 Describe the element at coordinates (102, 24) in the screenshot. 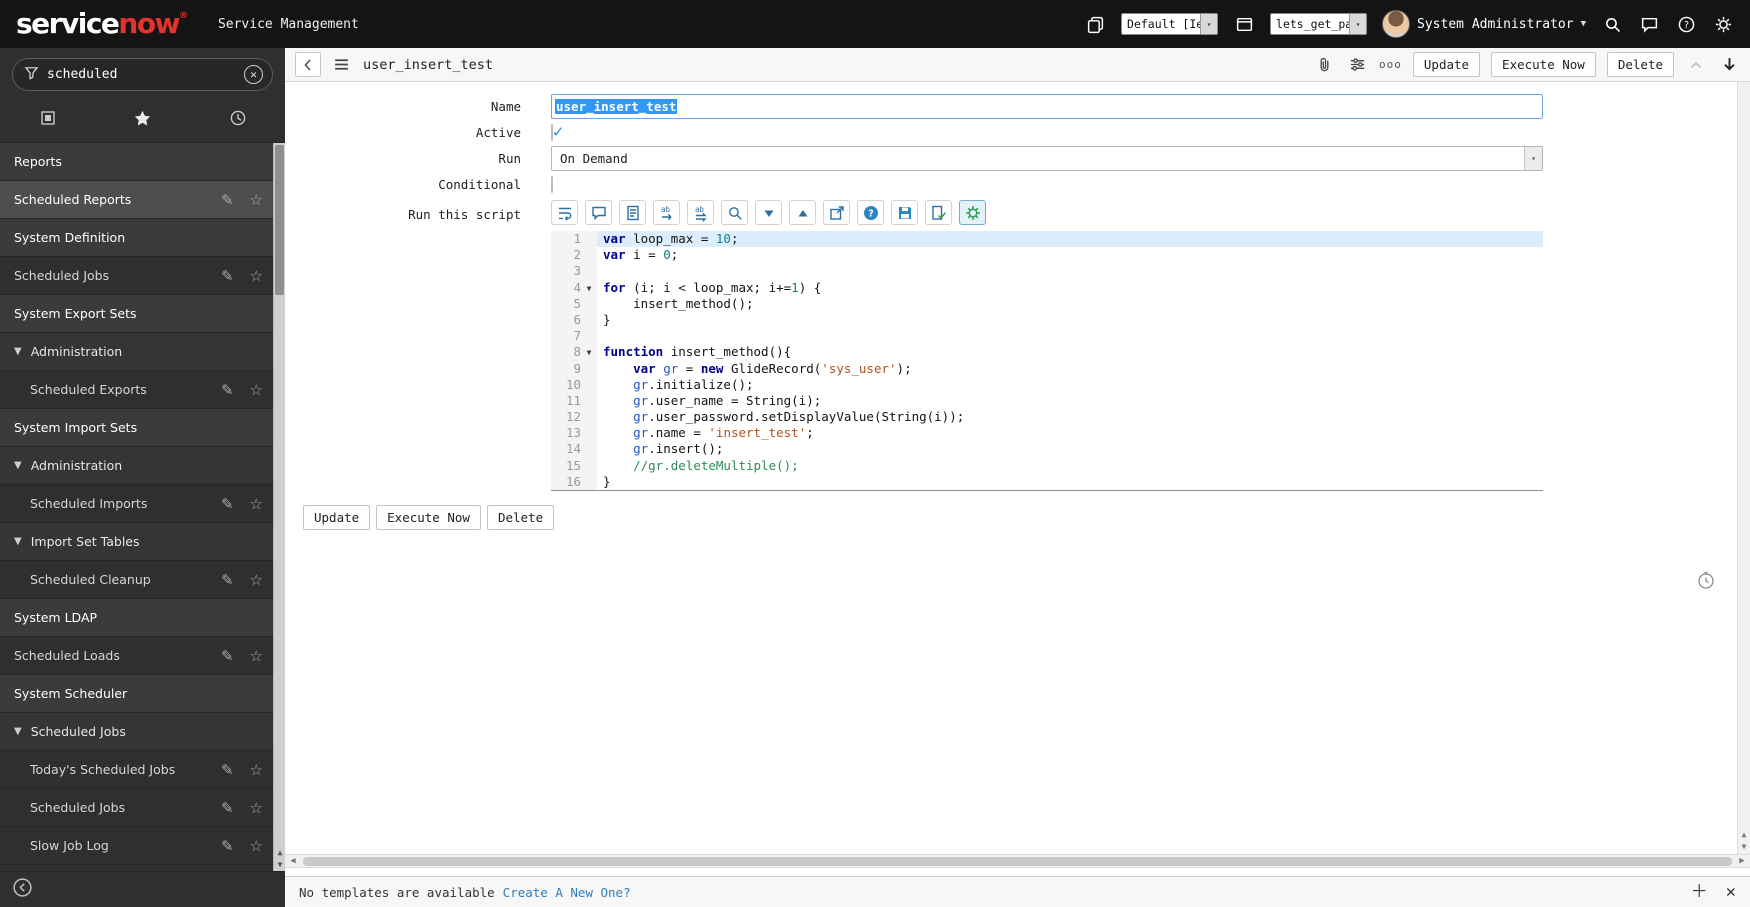

I see `servicenow-logo: service now ®` at that location.